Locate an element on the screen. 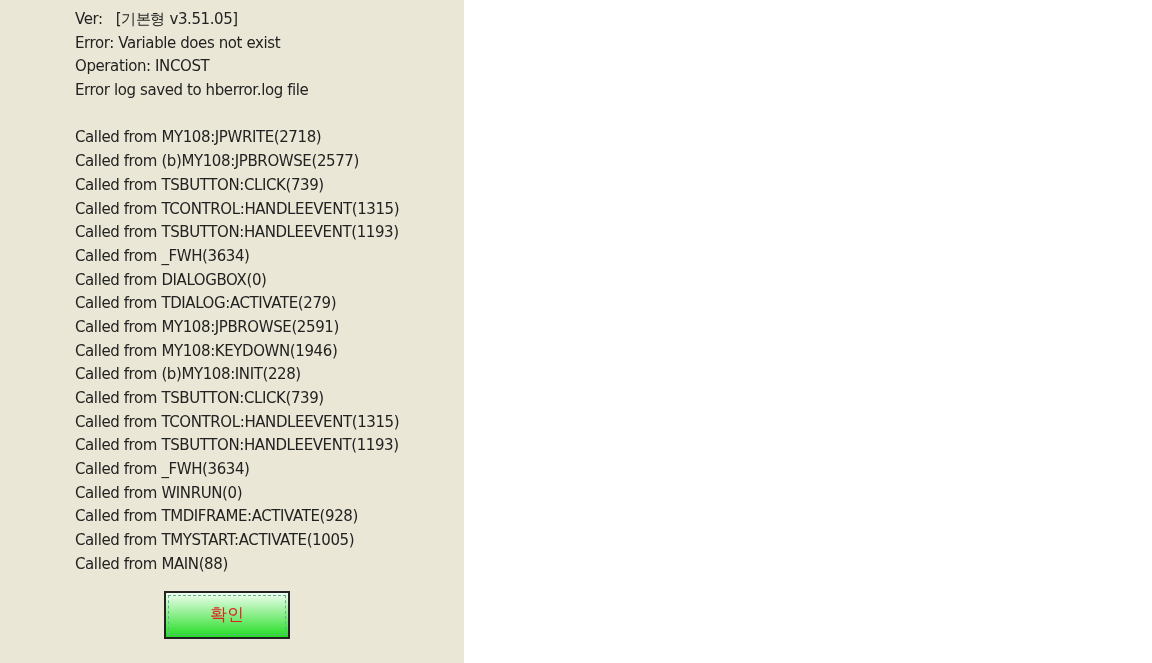 The width and height of the screenshot is (1152, 663). call-stack-line: Called from DIALOGBOX(0) is located at coordinates (171, 280).